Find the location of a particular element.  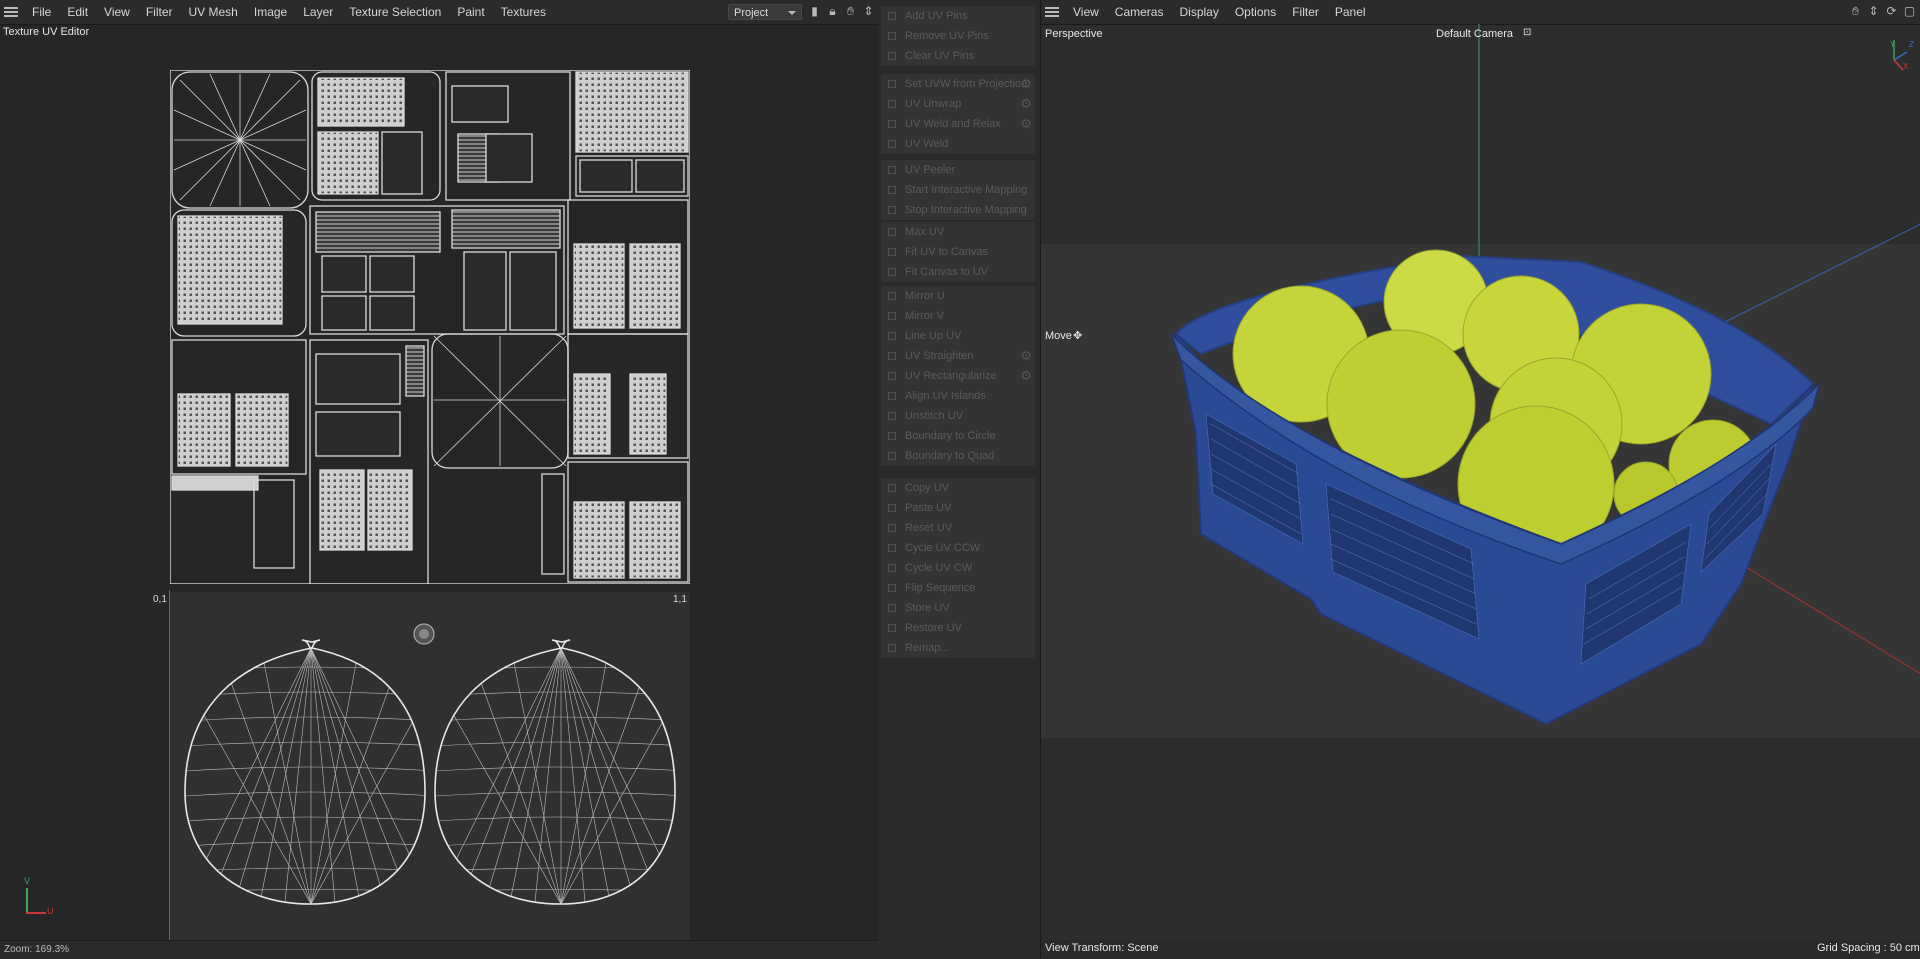

command-label: Paste UV is located at coordinates (928, 508).